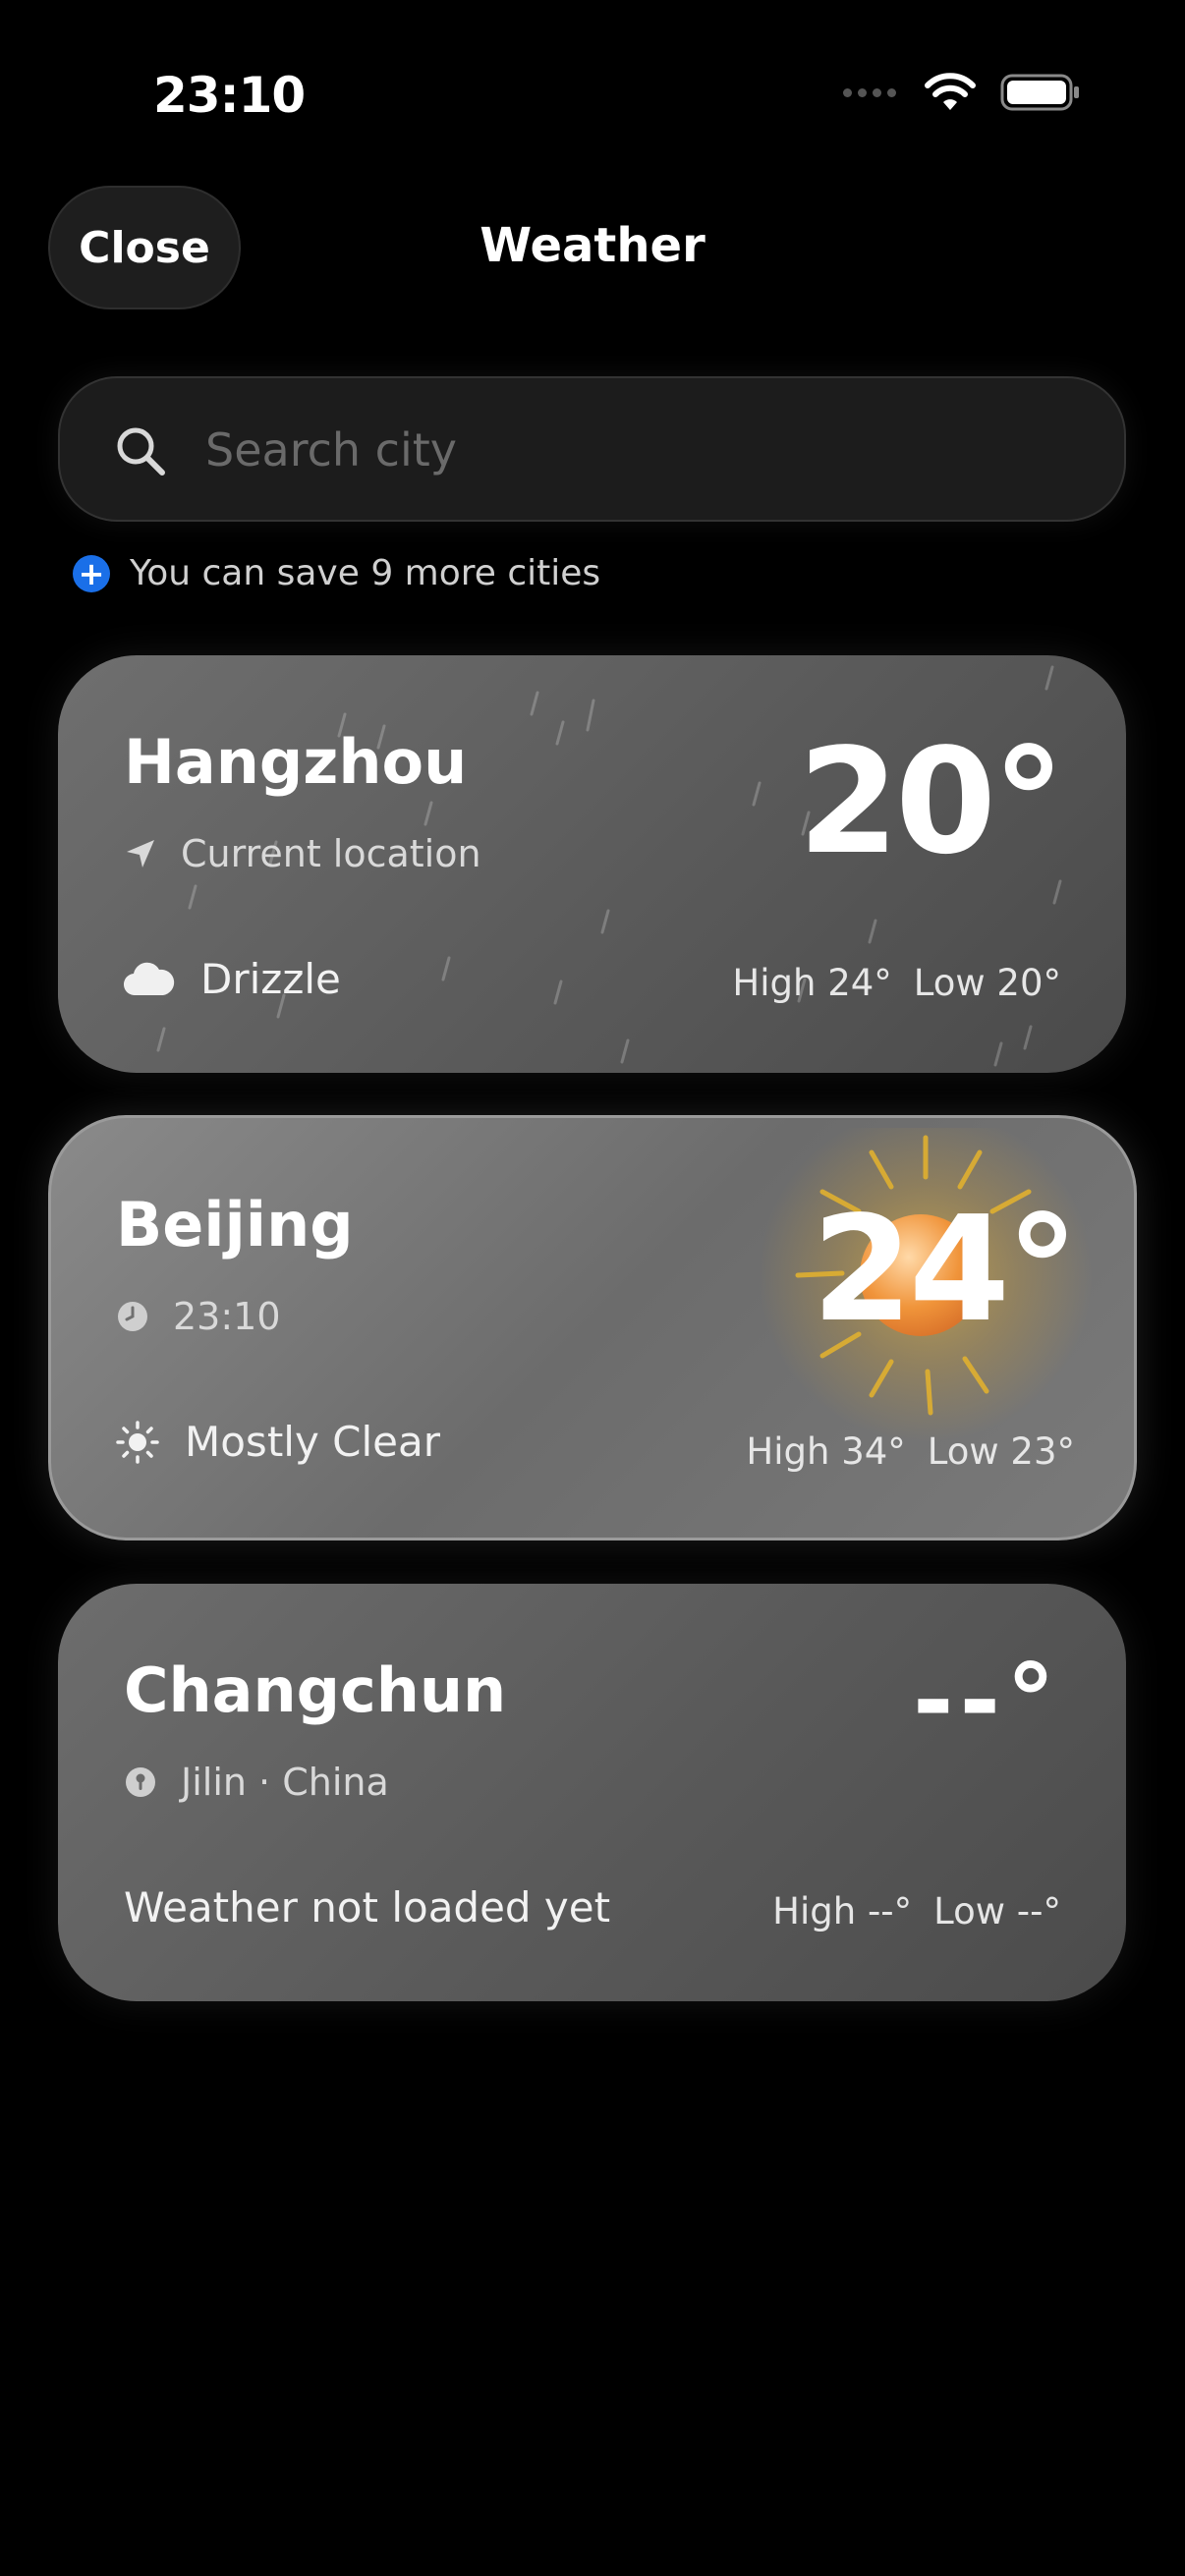  Describe the element at coordinates (271, 979) in the screenshot. I see `condition-text: Drizzle` at that location.